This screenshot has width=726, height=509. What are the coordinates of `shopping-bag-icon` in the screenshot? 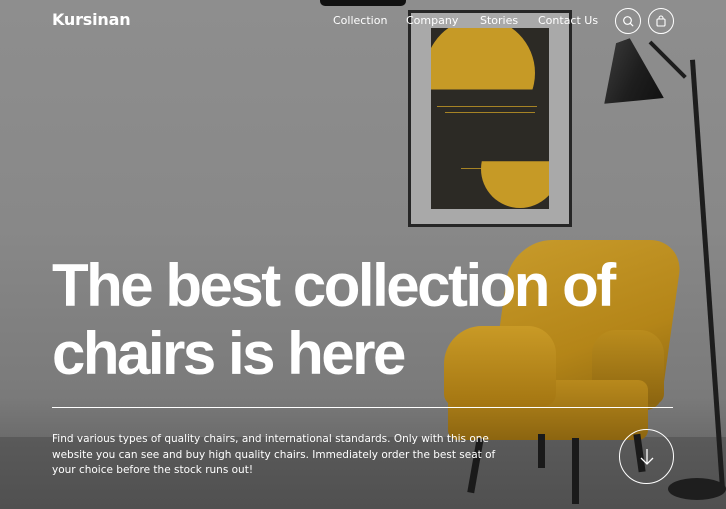 It's located at (661, 21).